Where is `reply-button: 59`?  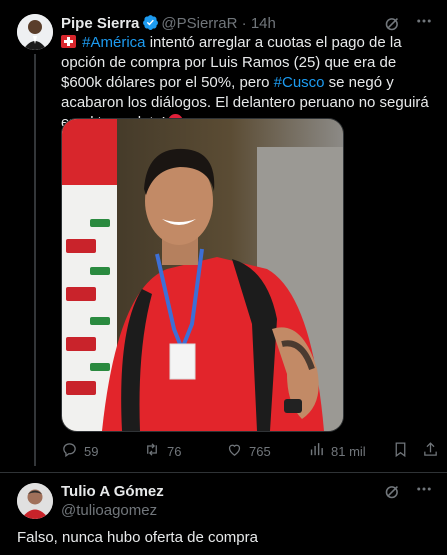
reply-button: 59 is located at coordinates (79, 451).